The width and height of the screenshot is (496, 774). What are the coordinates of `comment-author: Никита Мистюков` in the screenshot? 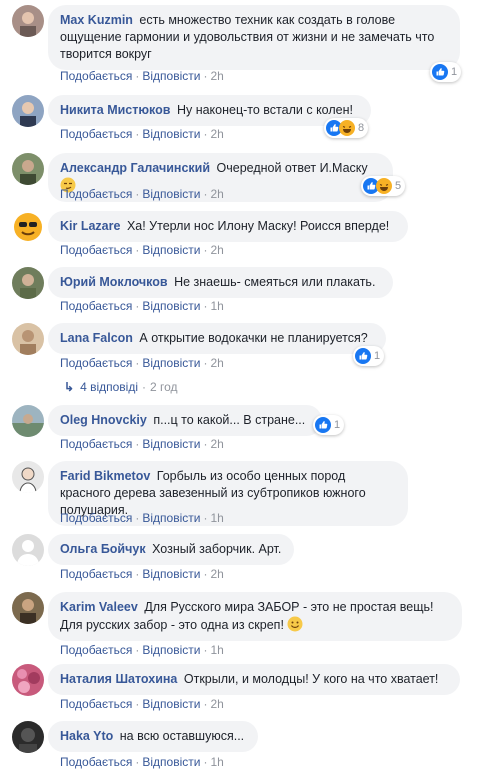 It's located at (115, 110).